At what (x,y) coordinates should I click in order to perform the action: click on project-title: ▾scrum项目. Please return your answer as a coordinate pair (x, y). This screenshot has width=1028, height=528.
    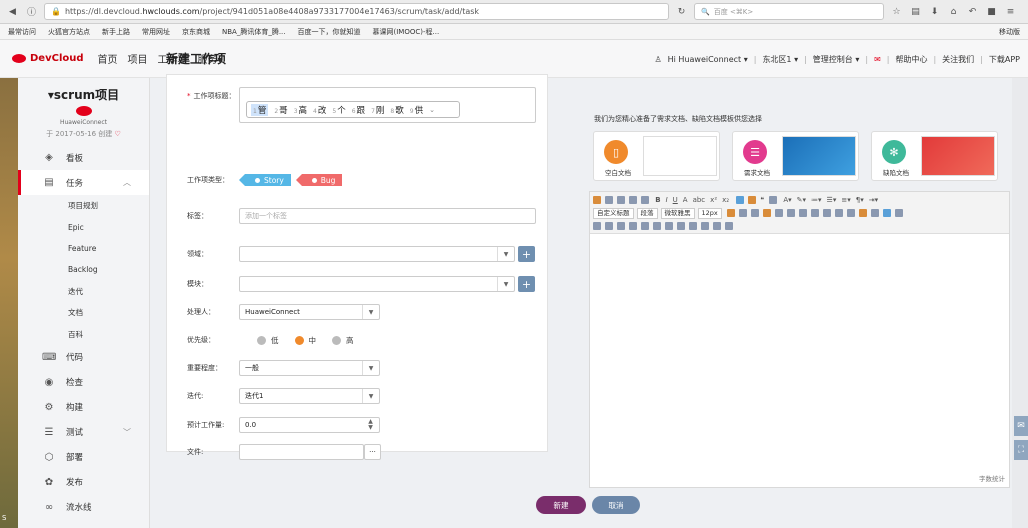
    Looking at the image, I should click on (83, 94).